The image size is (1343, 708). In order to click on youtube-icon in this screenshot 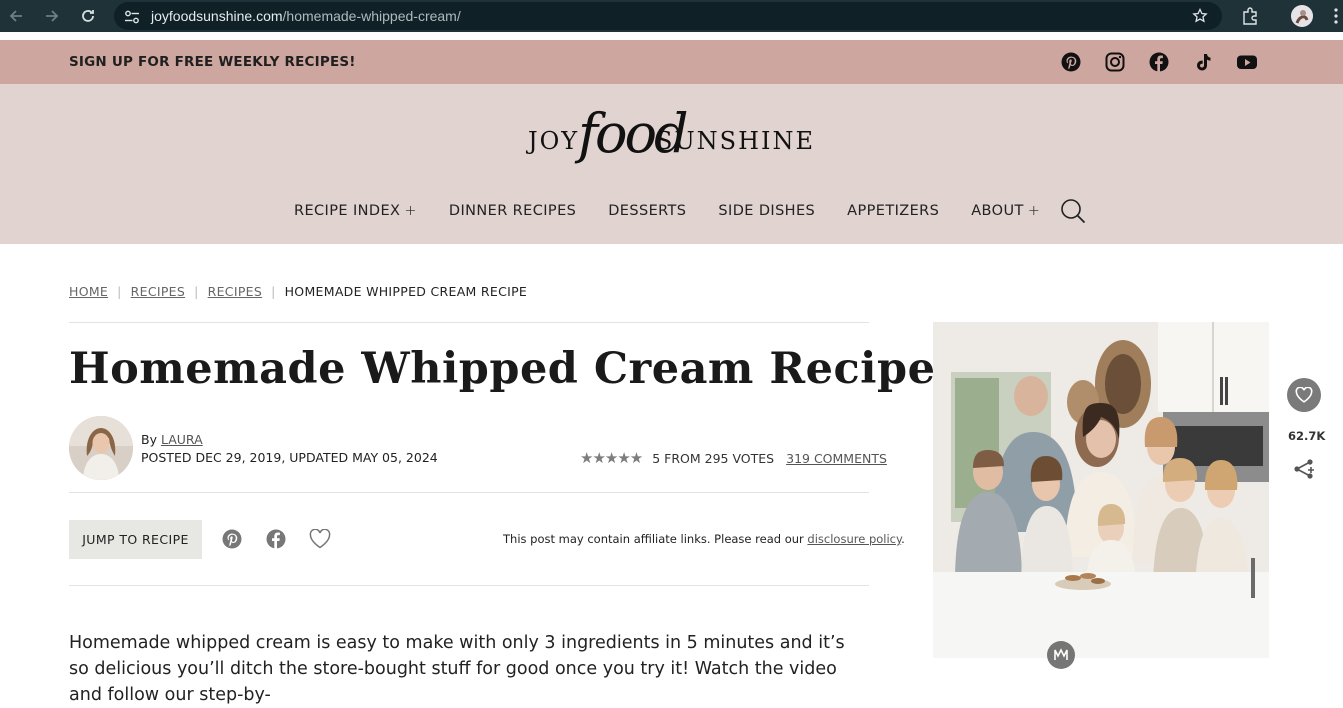, I will do `click(1247, 62)`.